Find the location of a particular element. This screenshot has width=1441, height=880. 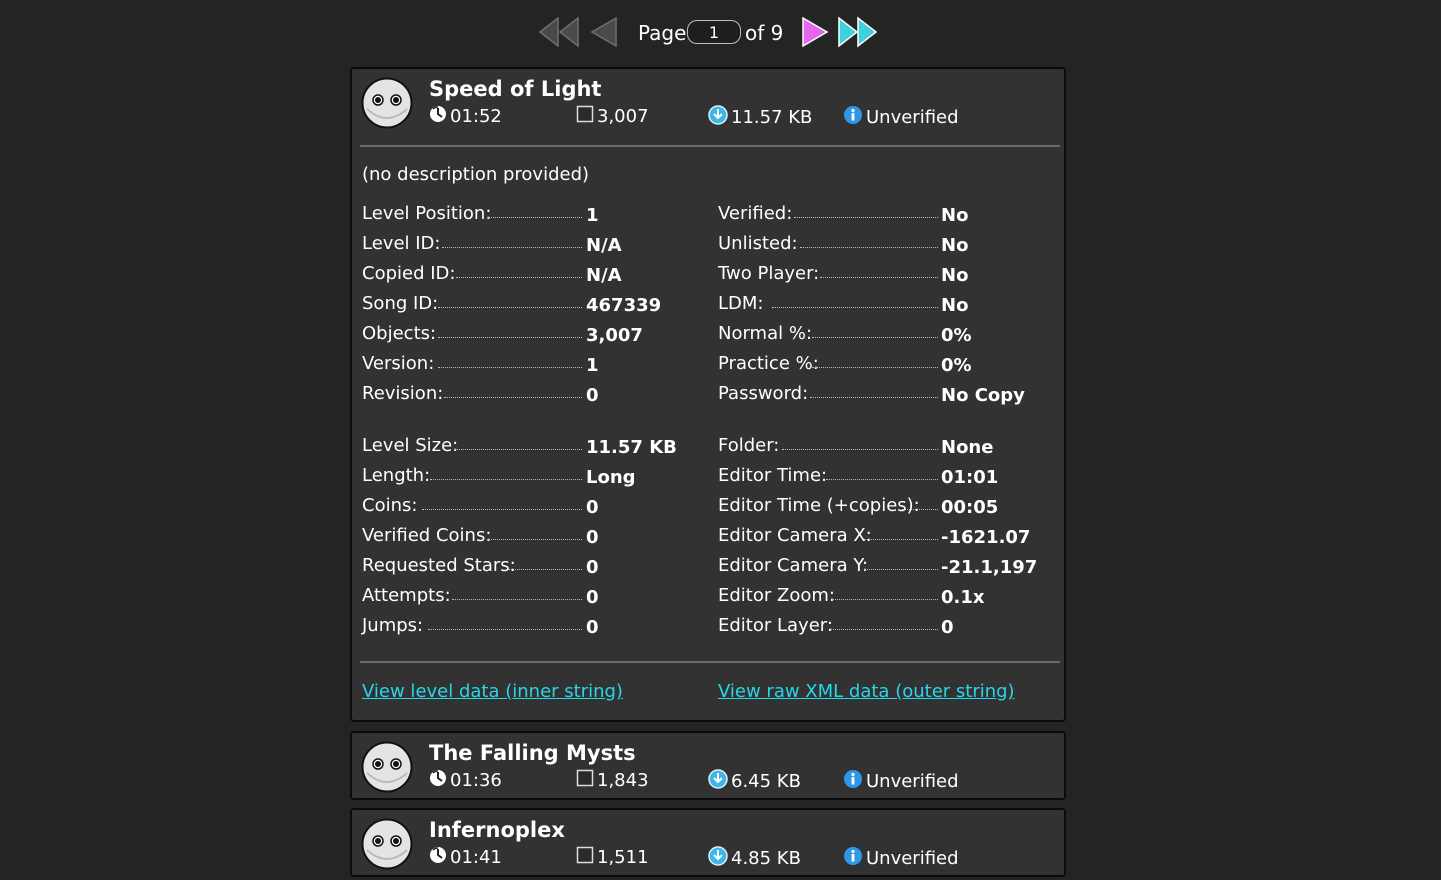

level-size-value: 6.45 KB is located at coordinates (766, 781).